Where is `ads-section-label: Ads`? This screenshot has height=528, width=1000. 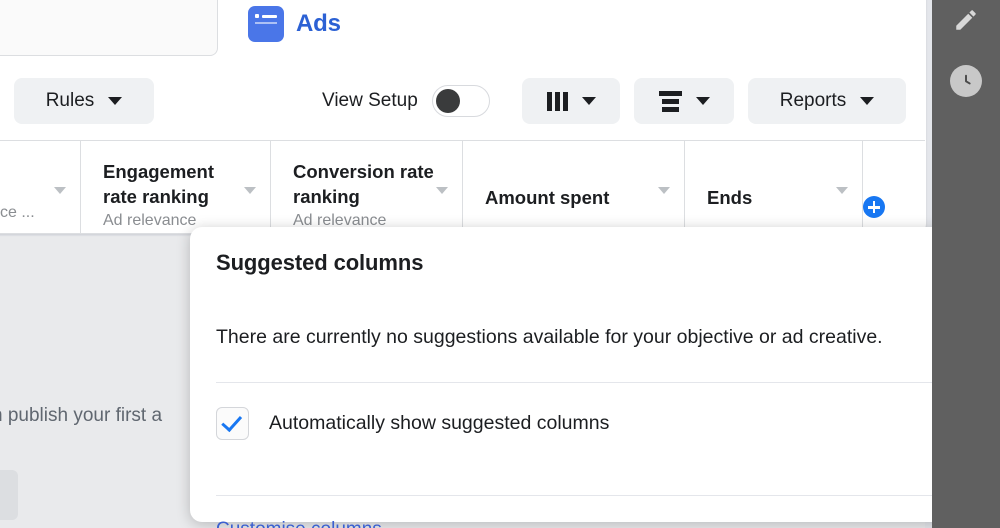 ads-section-label: Ads is located at coordinates (318, 23).